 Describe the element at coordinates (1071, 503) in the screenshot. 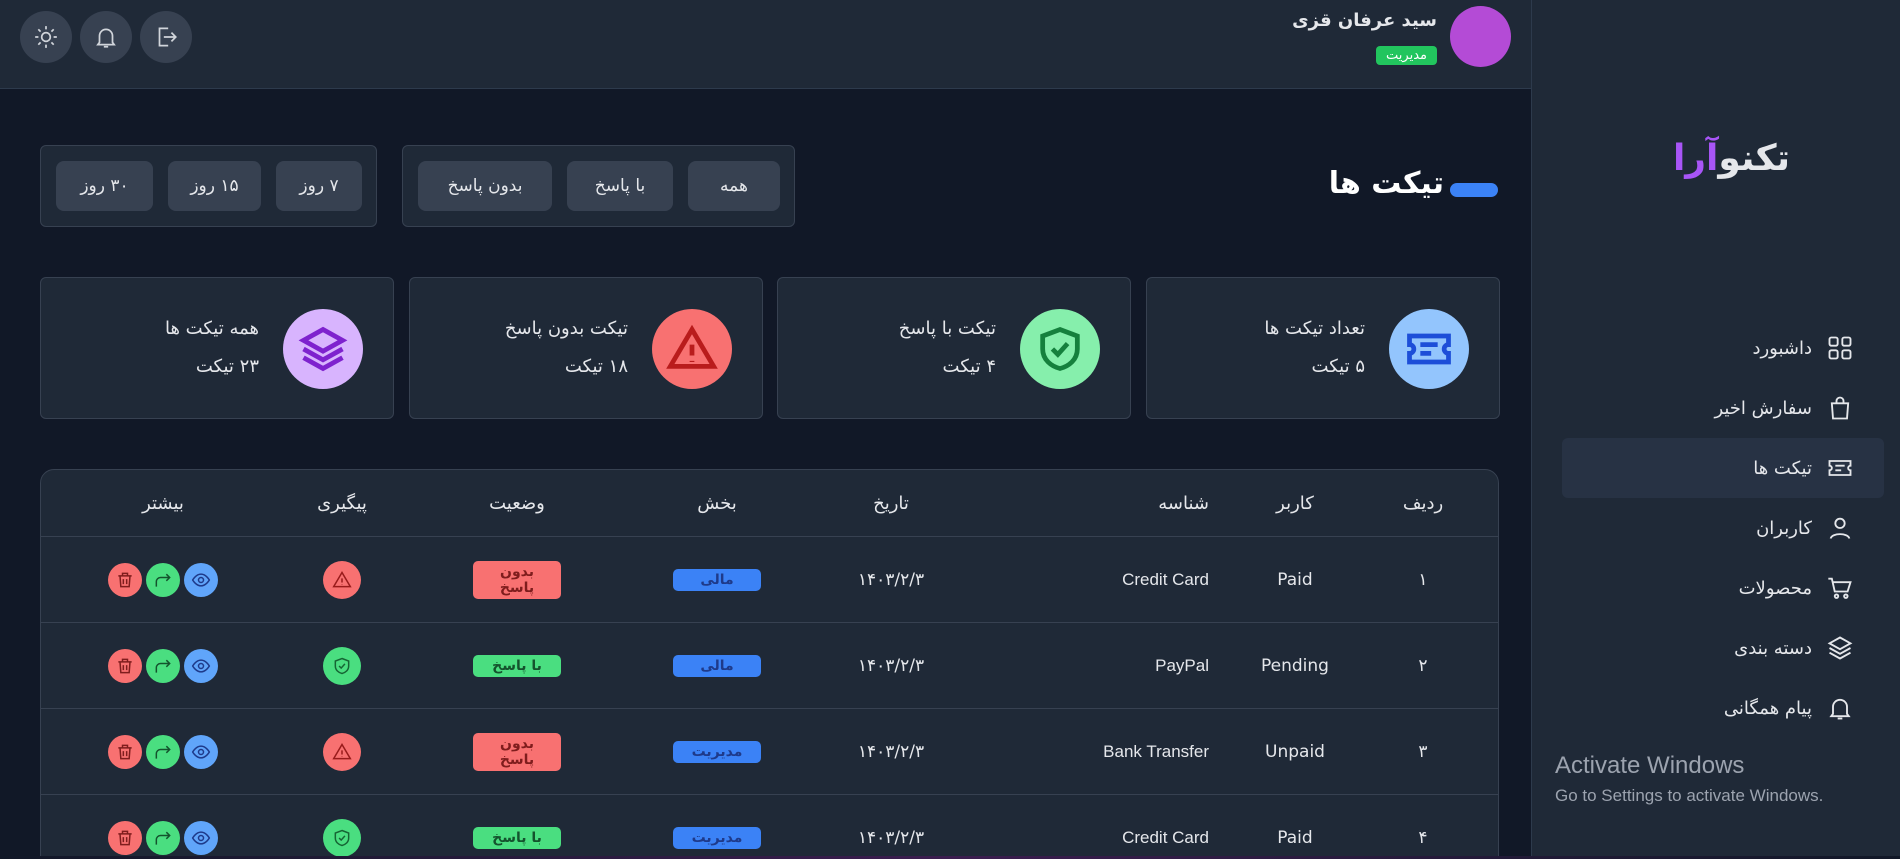

I see `column-header: شناسه` at that location.